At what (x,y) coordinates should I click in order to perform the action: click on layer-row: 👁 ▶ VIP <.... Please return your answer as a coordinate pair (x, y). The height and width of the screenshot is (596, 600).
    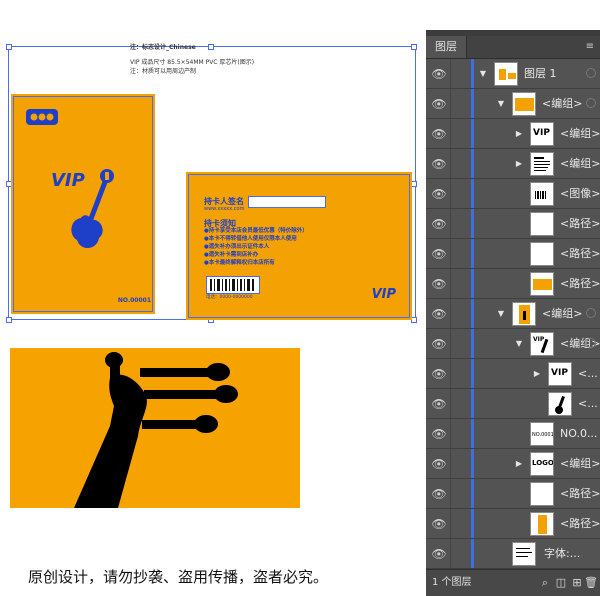
    Looking at the image, I should click on (513, 374).